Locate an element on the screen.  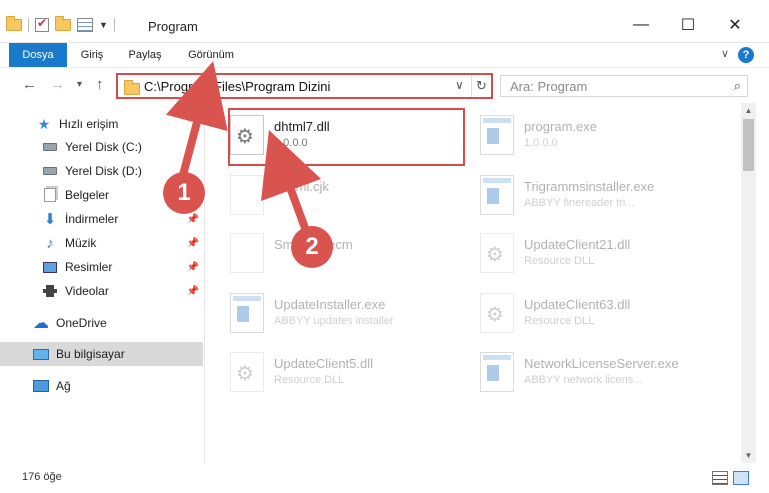
download-icon: ⬇ is located at coordinates (50, 219).